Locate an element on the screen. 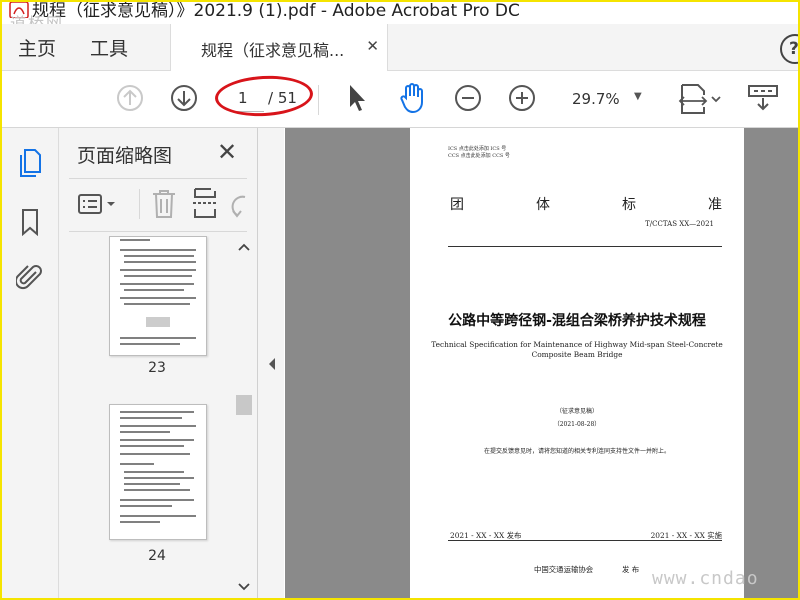 The height and width of the screenshot is (600, 800). thumbnail-label: 23 is located at coordinates (157, 368).